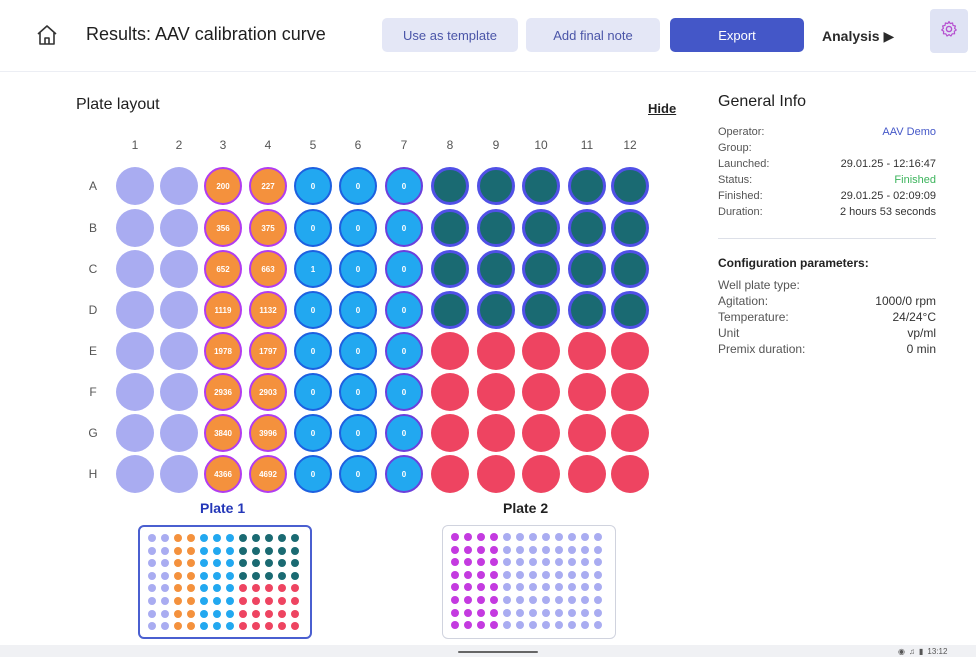  I want to click on well-F10, so click(541, 392).